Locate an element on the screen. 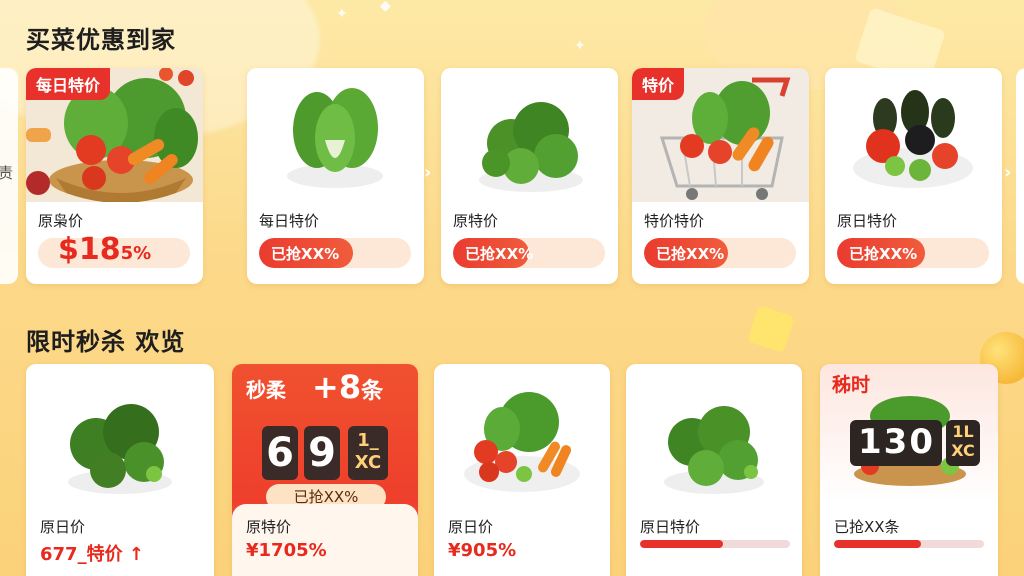 This screenshot has height=576, width=1024. flash-product-card: 原日价 ¥905% is located at coordinates (522, 470).